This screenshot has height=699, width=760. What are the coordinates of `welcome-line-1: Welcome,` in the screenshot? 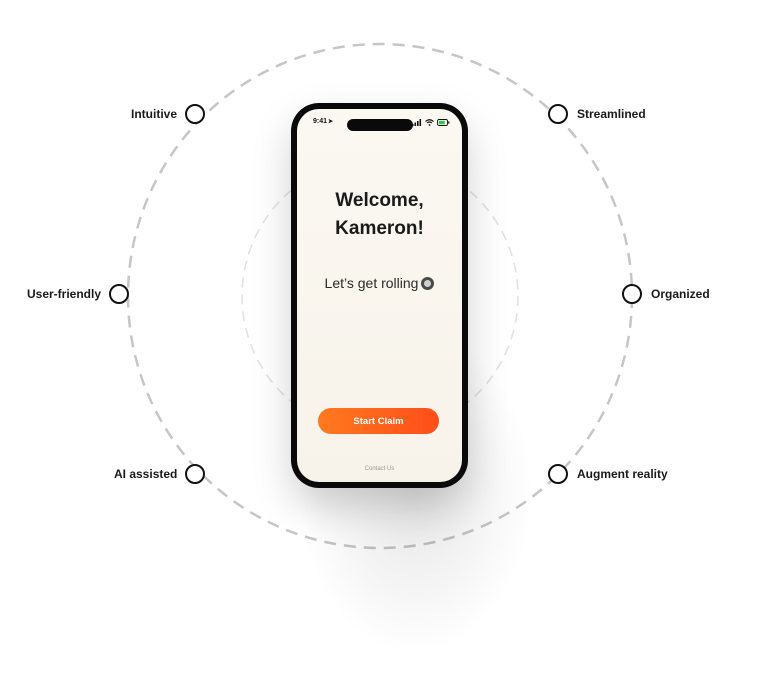 It's located at (379, 200).